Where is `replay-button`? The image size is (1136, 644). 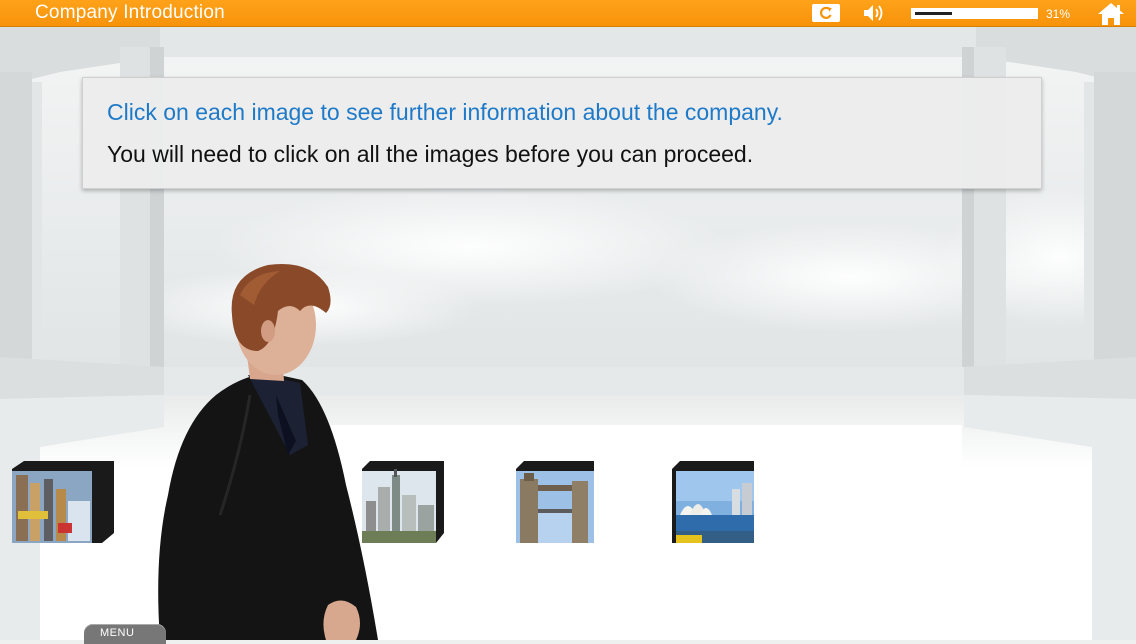 replay-button is located at coordinates (826, 13).